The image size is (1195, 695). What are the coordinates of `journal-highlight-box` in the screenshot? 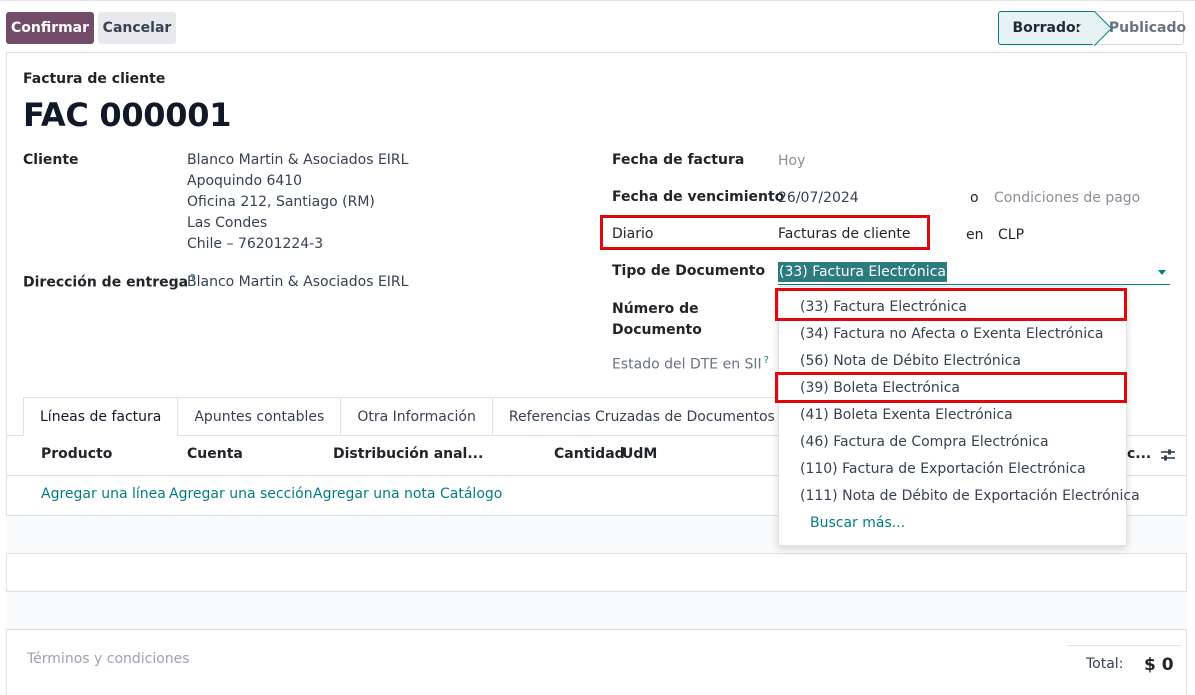 It's located at (765, 232).